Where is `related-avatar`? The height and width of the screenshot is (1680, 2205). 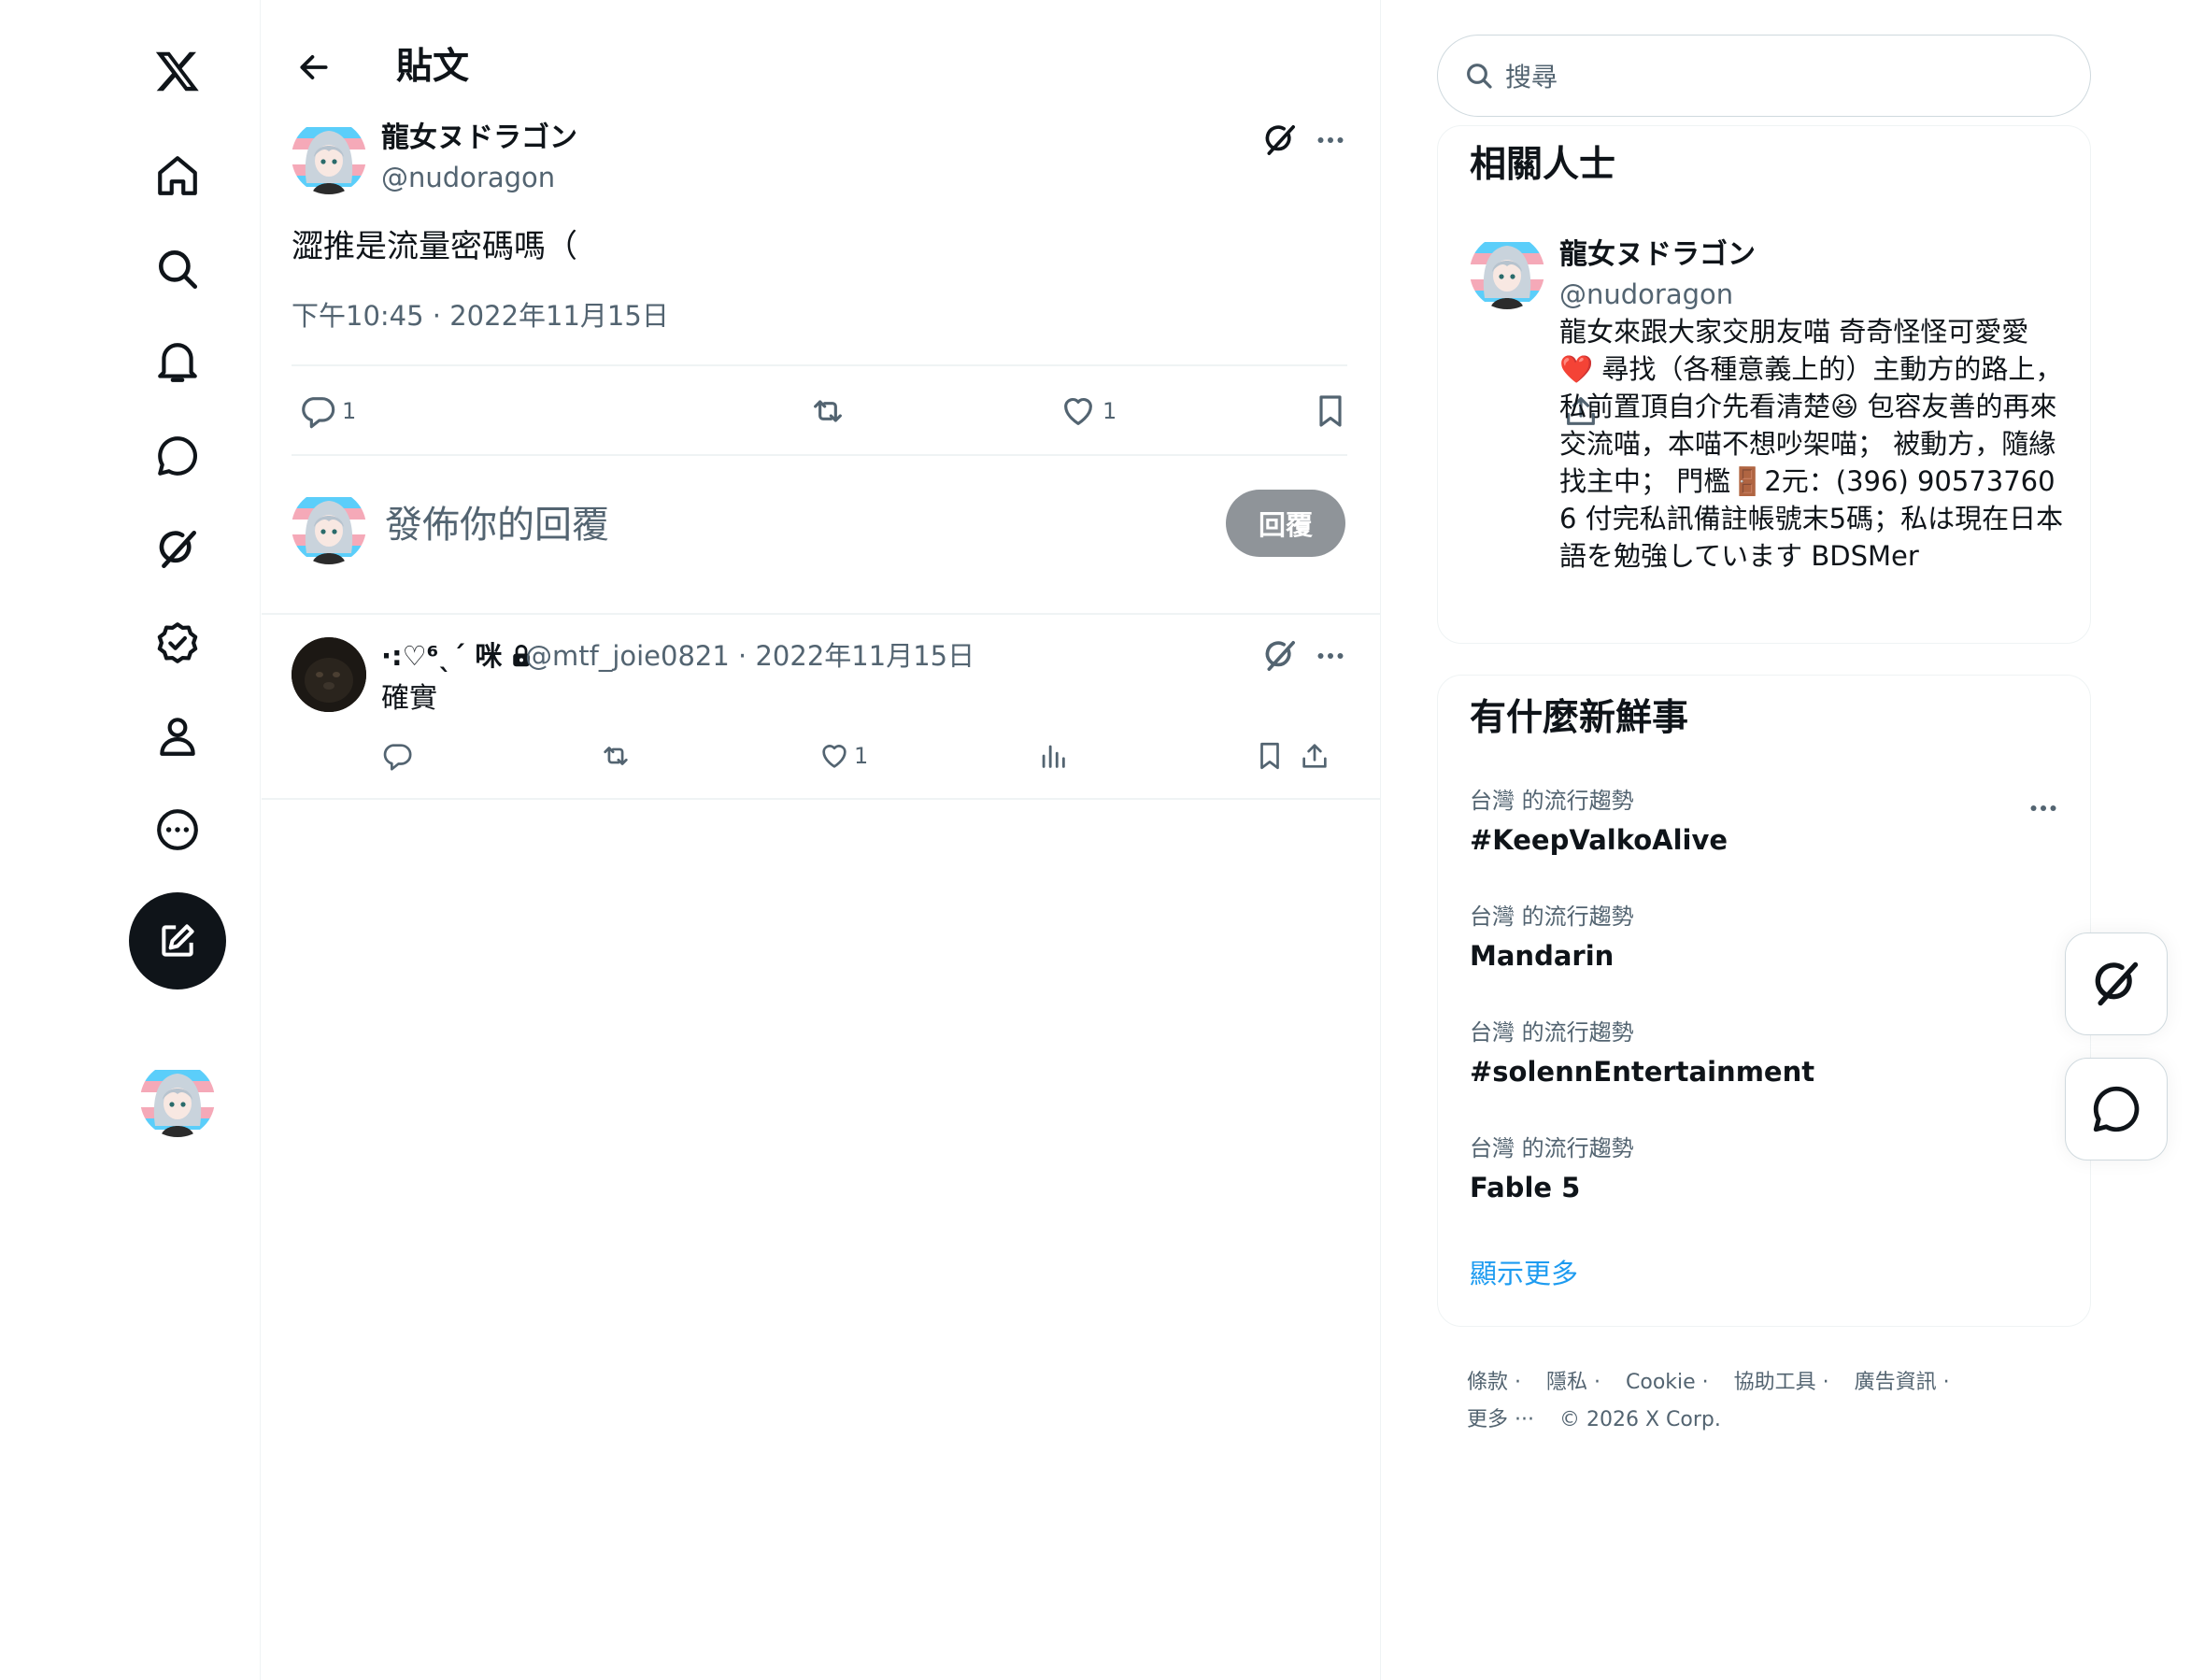 related-avatar is located at coordinates (1507, 272).